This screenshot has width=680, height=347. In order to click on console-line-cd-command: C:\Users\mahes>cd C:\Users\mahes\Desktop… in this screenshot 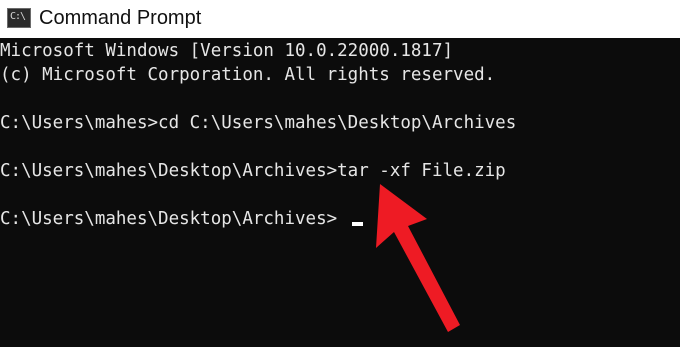, I will do `click(258, 123)`.